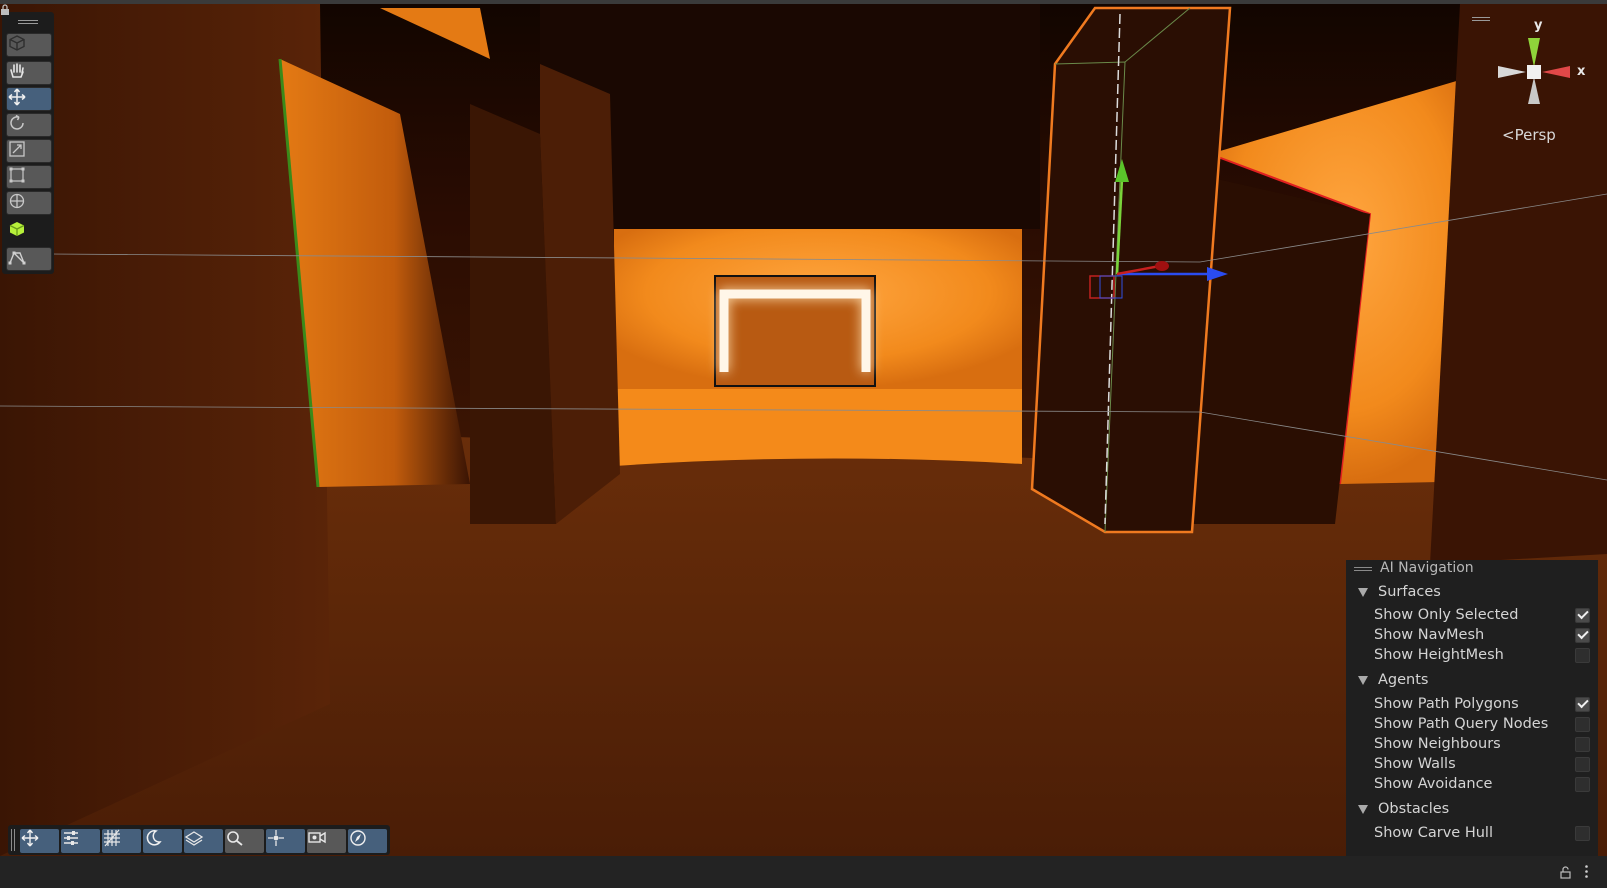 This screenshot has width=1607, height=888. Describe the element at coordinates (121, 841) in the screenshot. I see `grid-toggle-button` at that location.